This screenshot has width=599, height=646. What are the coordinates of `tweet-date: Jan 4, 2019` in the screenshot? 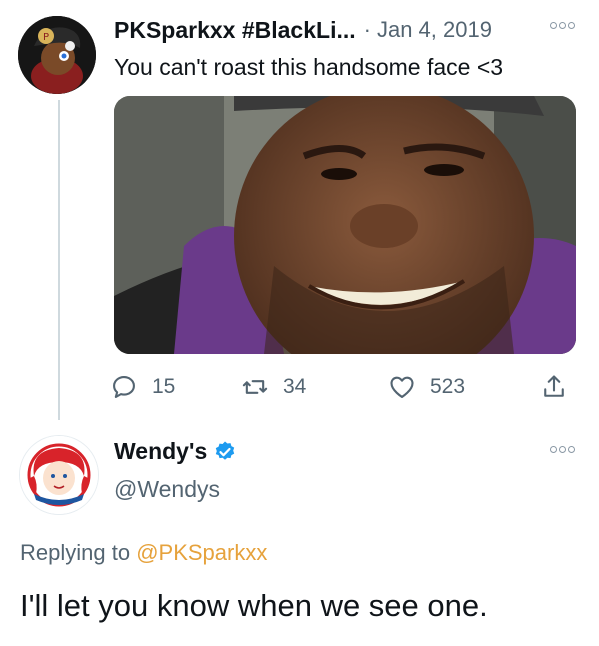 It's located at (434, 30).